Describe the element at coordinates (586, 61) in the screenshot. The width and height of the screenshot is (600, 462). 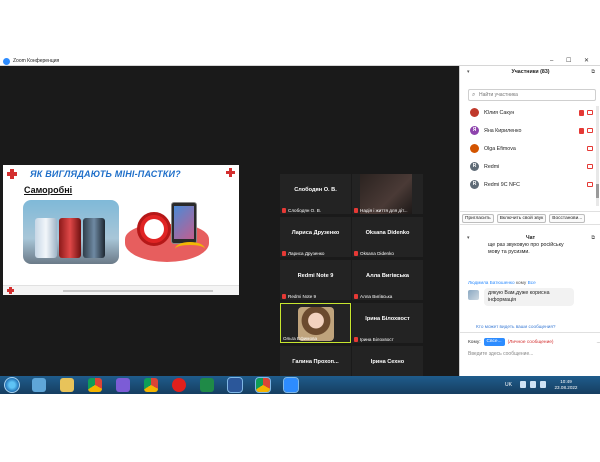
I see `close-button: ✕` at that location.